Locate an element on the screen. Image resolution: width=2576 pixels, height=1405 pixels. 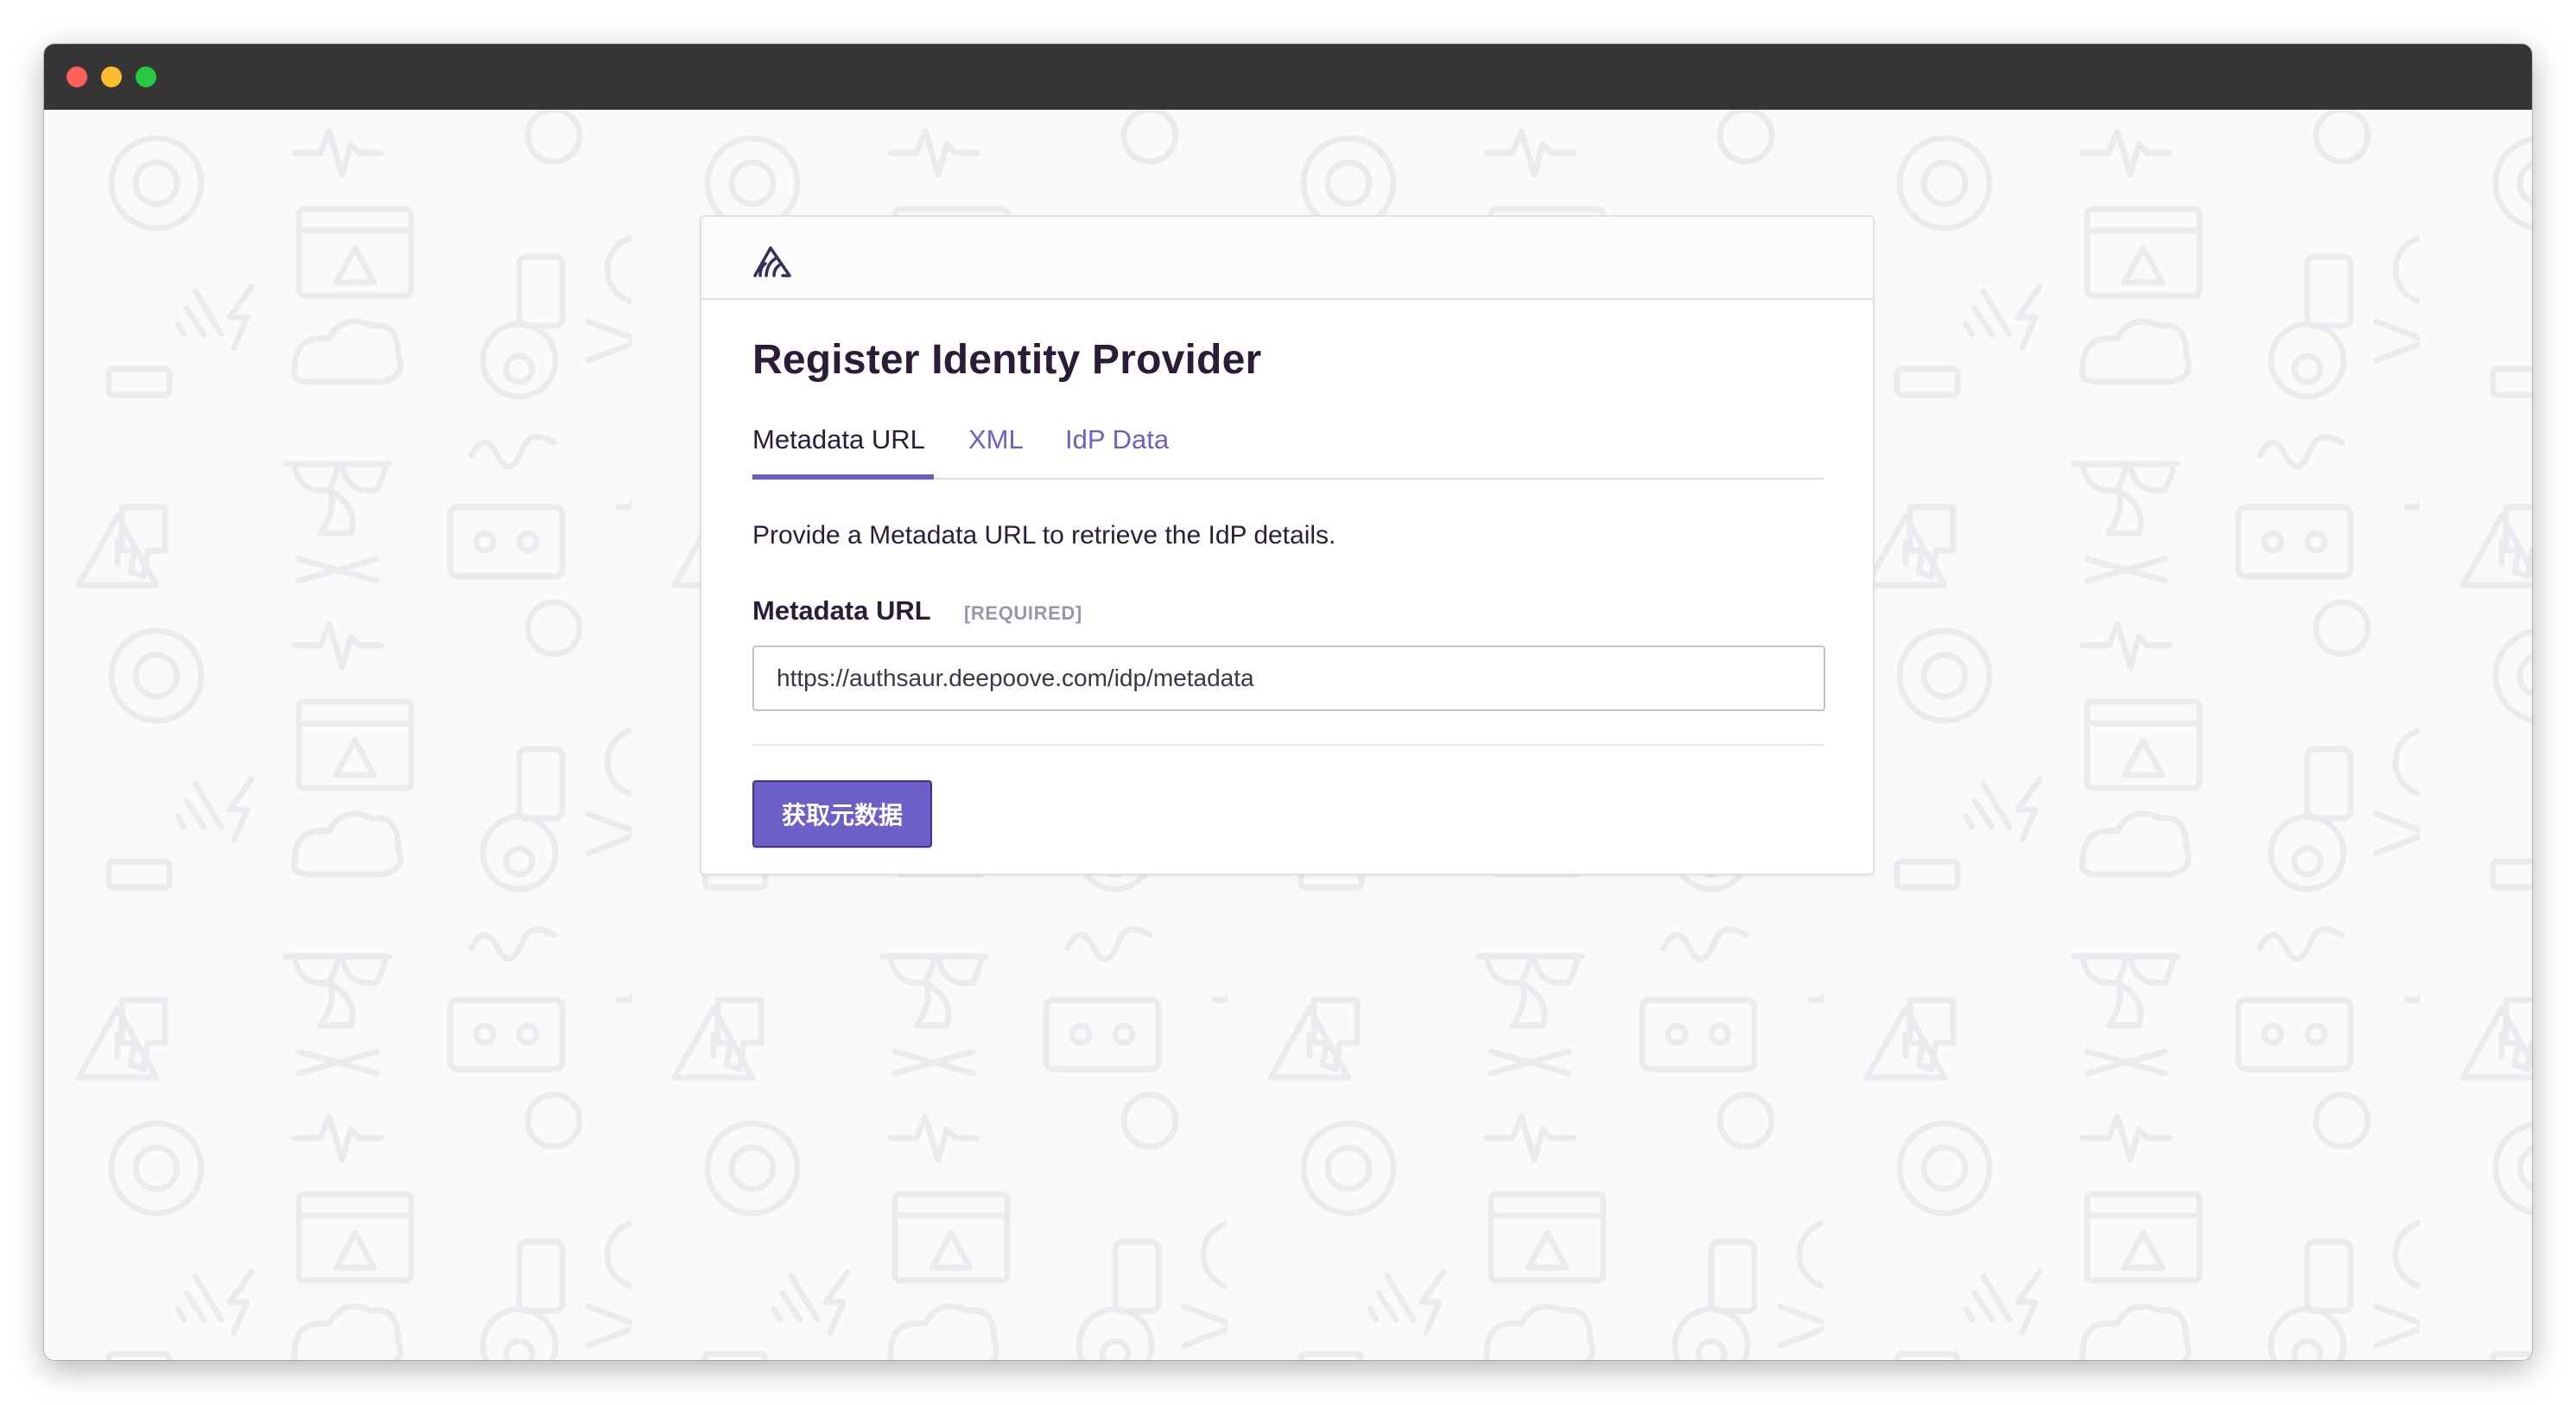
sentry-logo-icon is located at coordinates (772, 261).